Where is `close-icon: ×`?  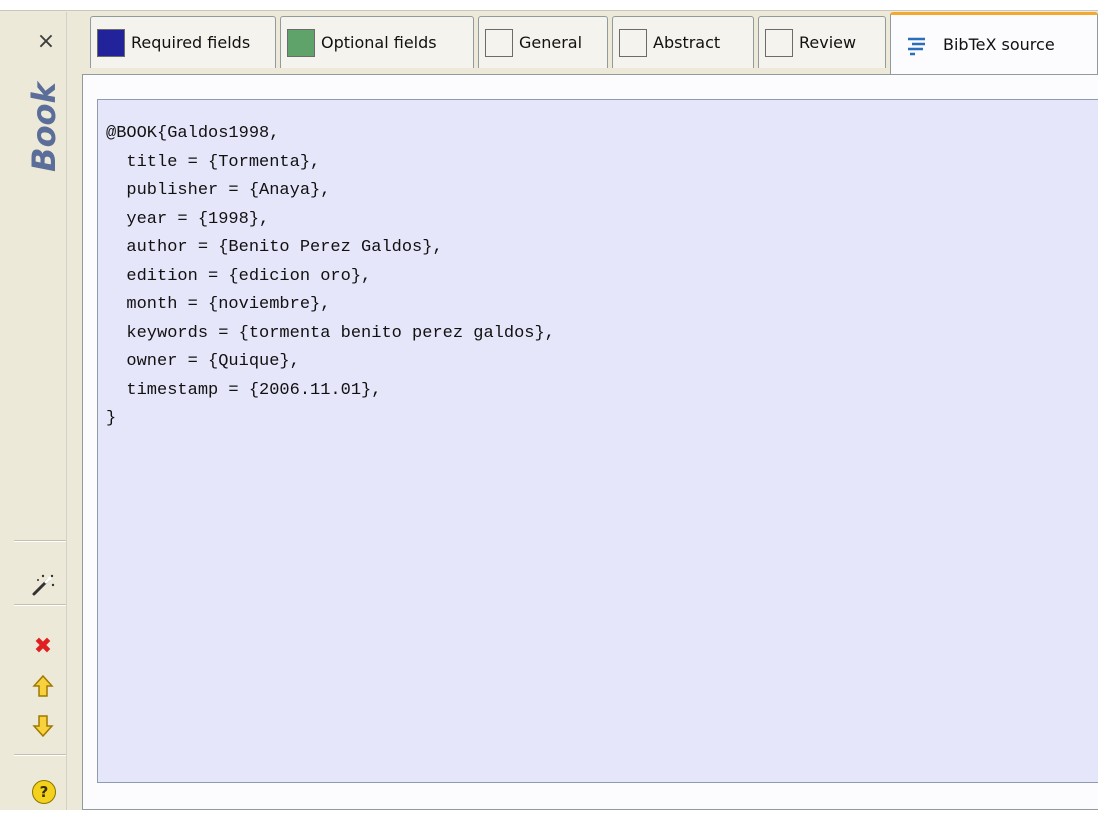
close-icon: × is located at coordinates (46, 42).